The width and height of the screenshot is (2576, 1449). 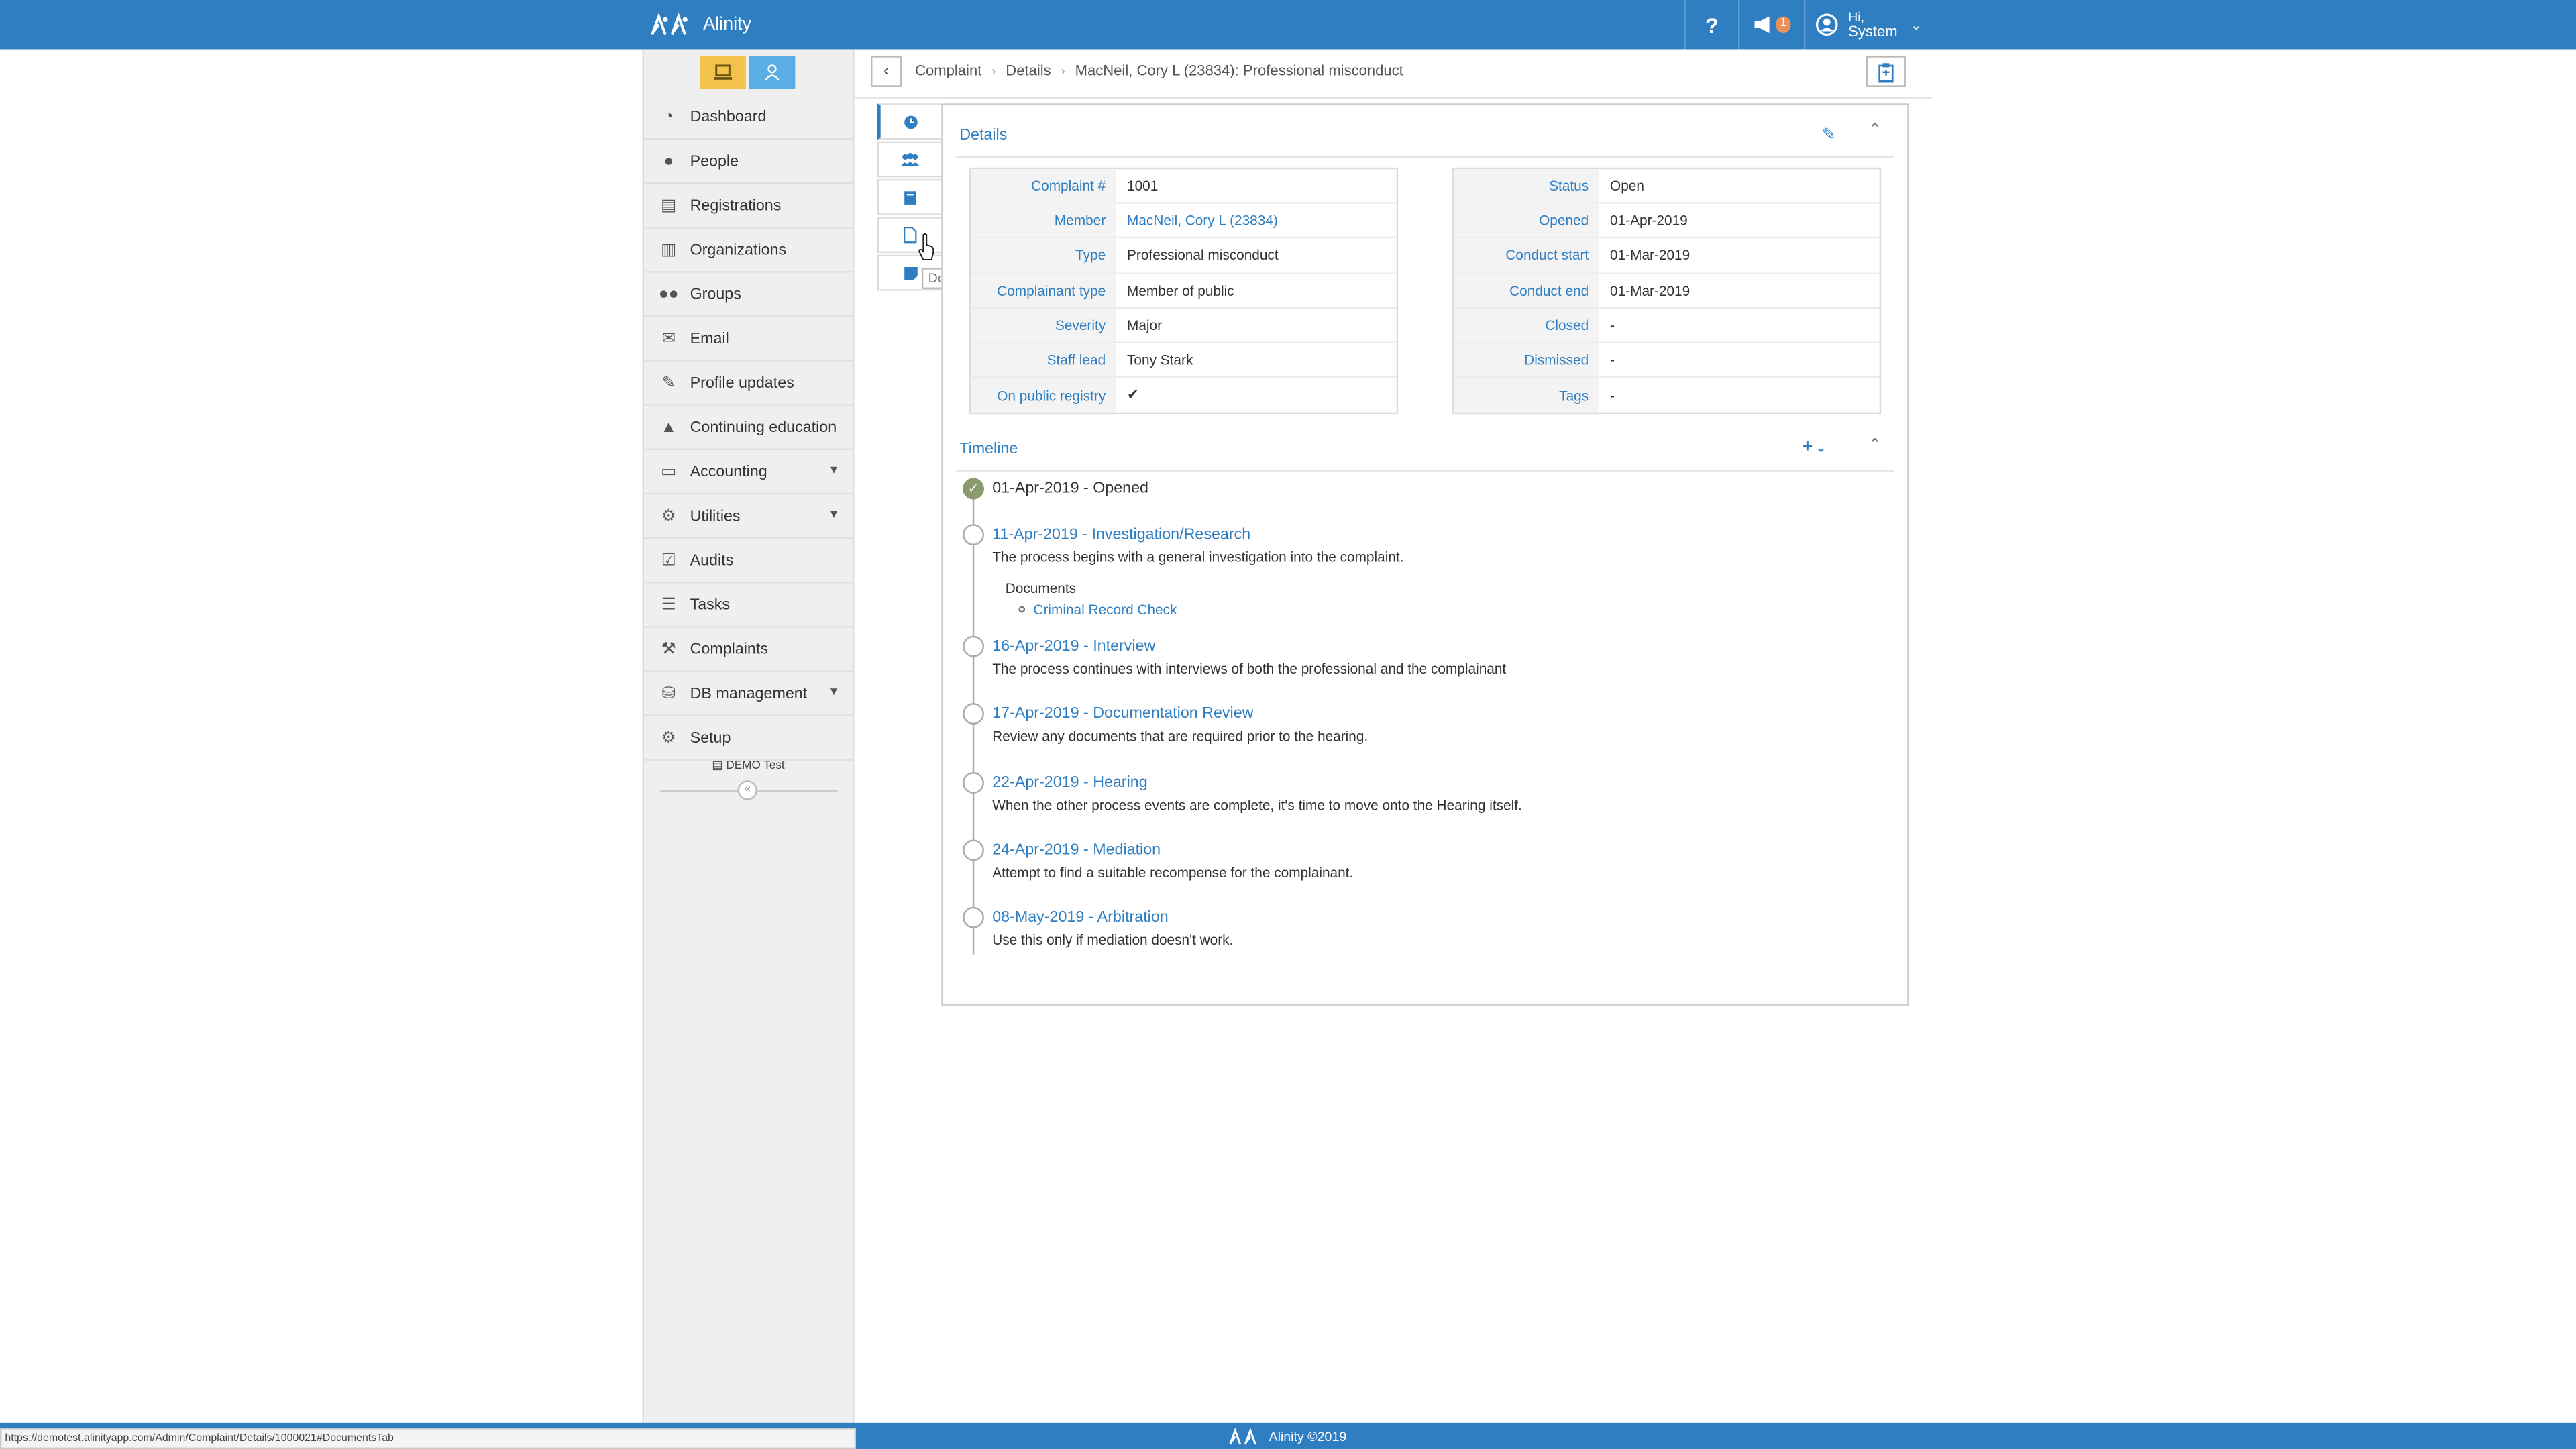 What do you see at coordinates (748, 561) in the screenshot?
I see `sidebar-item-audits: ☑ Audits` at bounding box center [748, 561].